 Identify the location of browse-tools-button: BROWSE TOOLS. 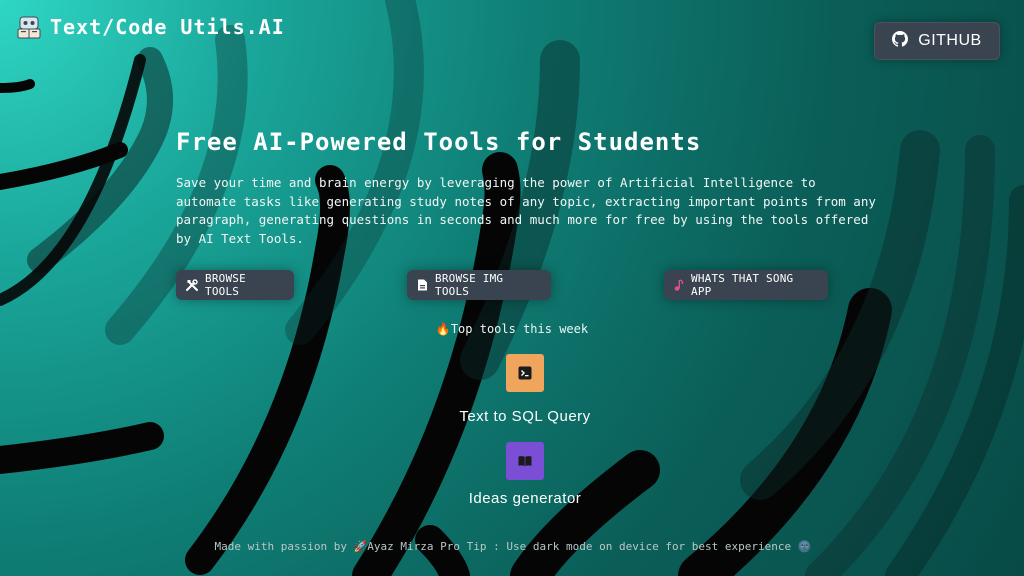
(235, 285).